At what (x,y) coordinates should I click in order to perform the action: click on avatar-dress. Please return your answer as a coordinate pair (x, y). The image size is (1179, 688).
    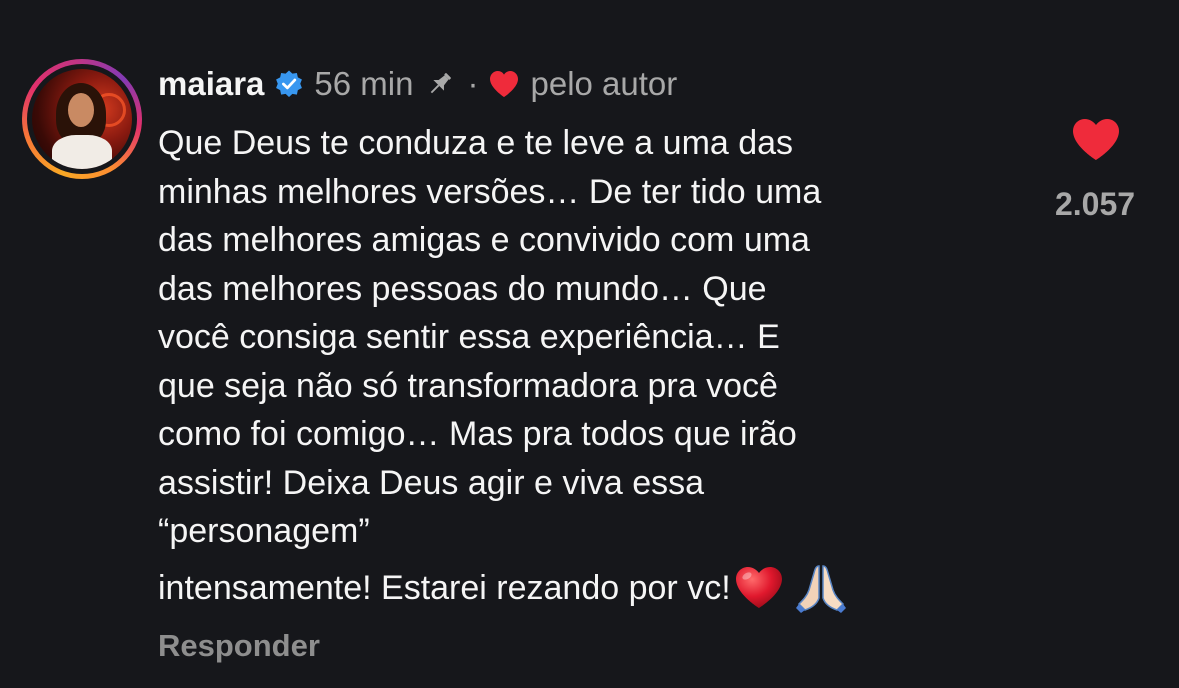
    Looking at the image, I should click on (82, 152).